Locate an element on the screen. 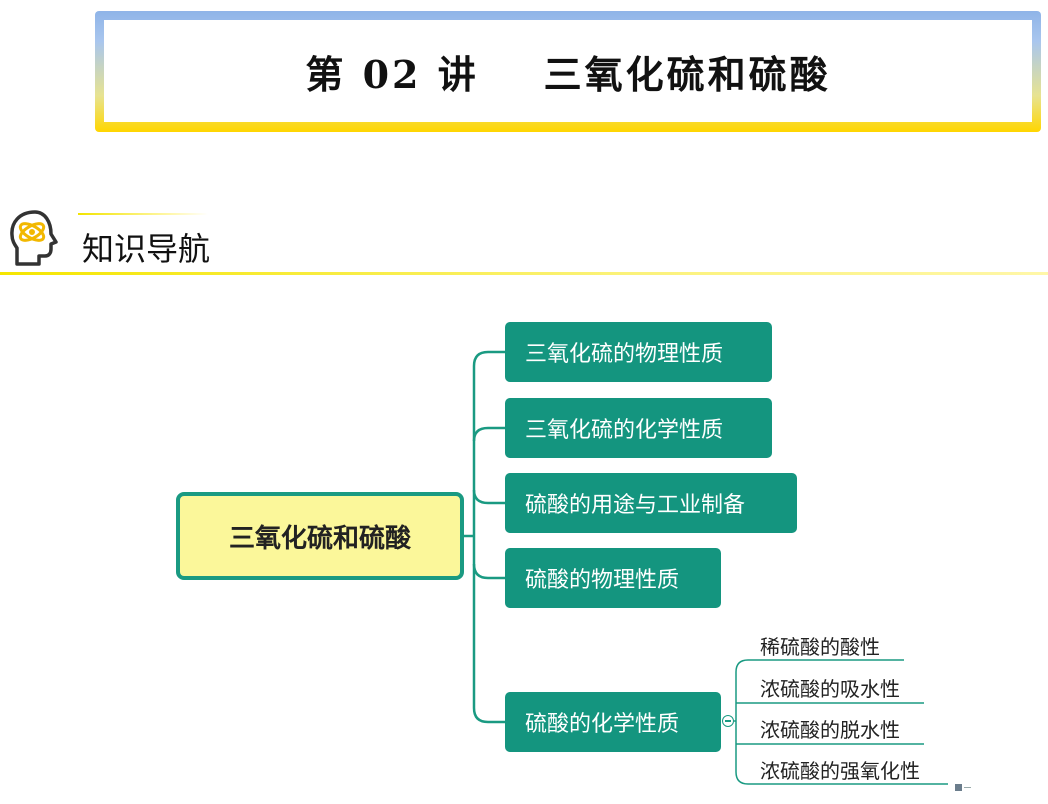  branch-h2so4-physical-properties: 硫酸的物理性质 is located at coordinates (613, 578).